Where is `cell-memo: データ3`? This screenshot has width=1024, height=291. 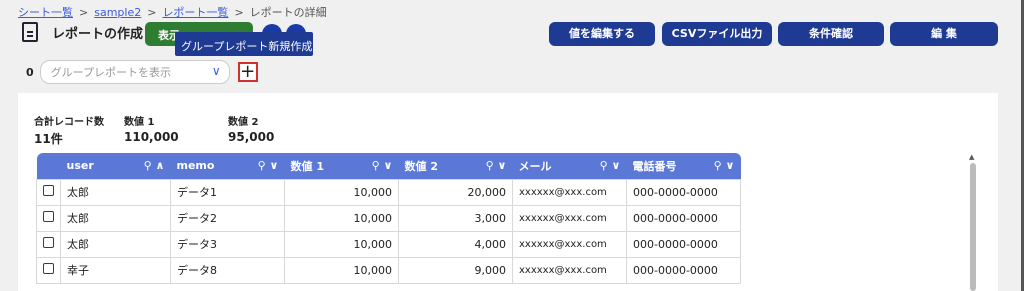 cell-memo: データ3 is located at coordinates (227, 244).